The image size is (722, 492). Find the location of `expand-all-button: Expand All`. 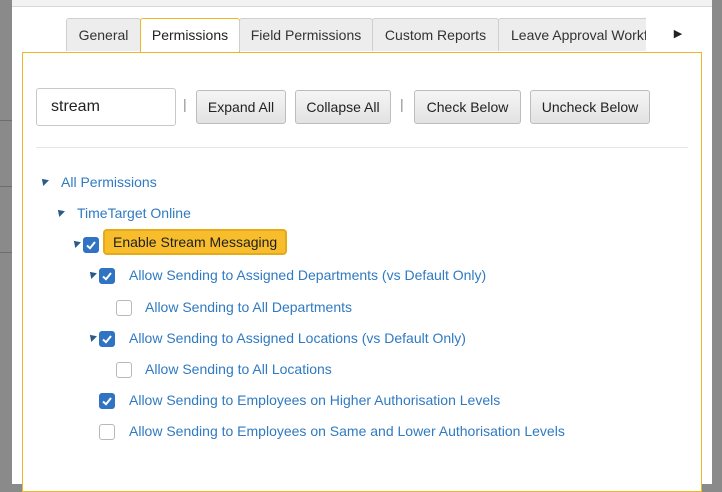

expand-all-button: Expand All is located at coordinates (241, 107).